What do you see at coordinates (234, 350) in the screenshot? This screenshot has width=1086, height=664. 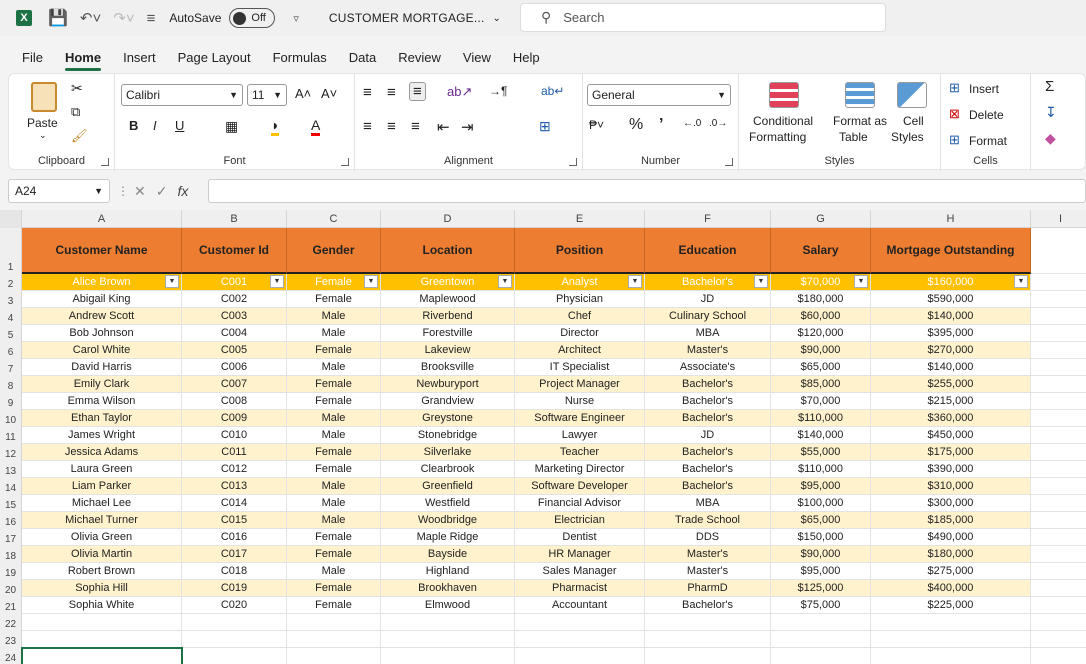 I see `table-cell: C005` at bounding box center [234, 350].